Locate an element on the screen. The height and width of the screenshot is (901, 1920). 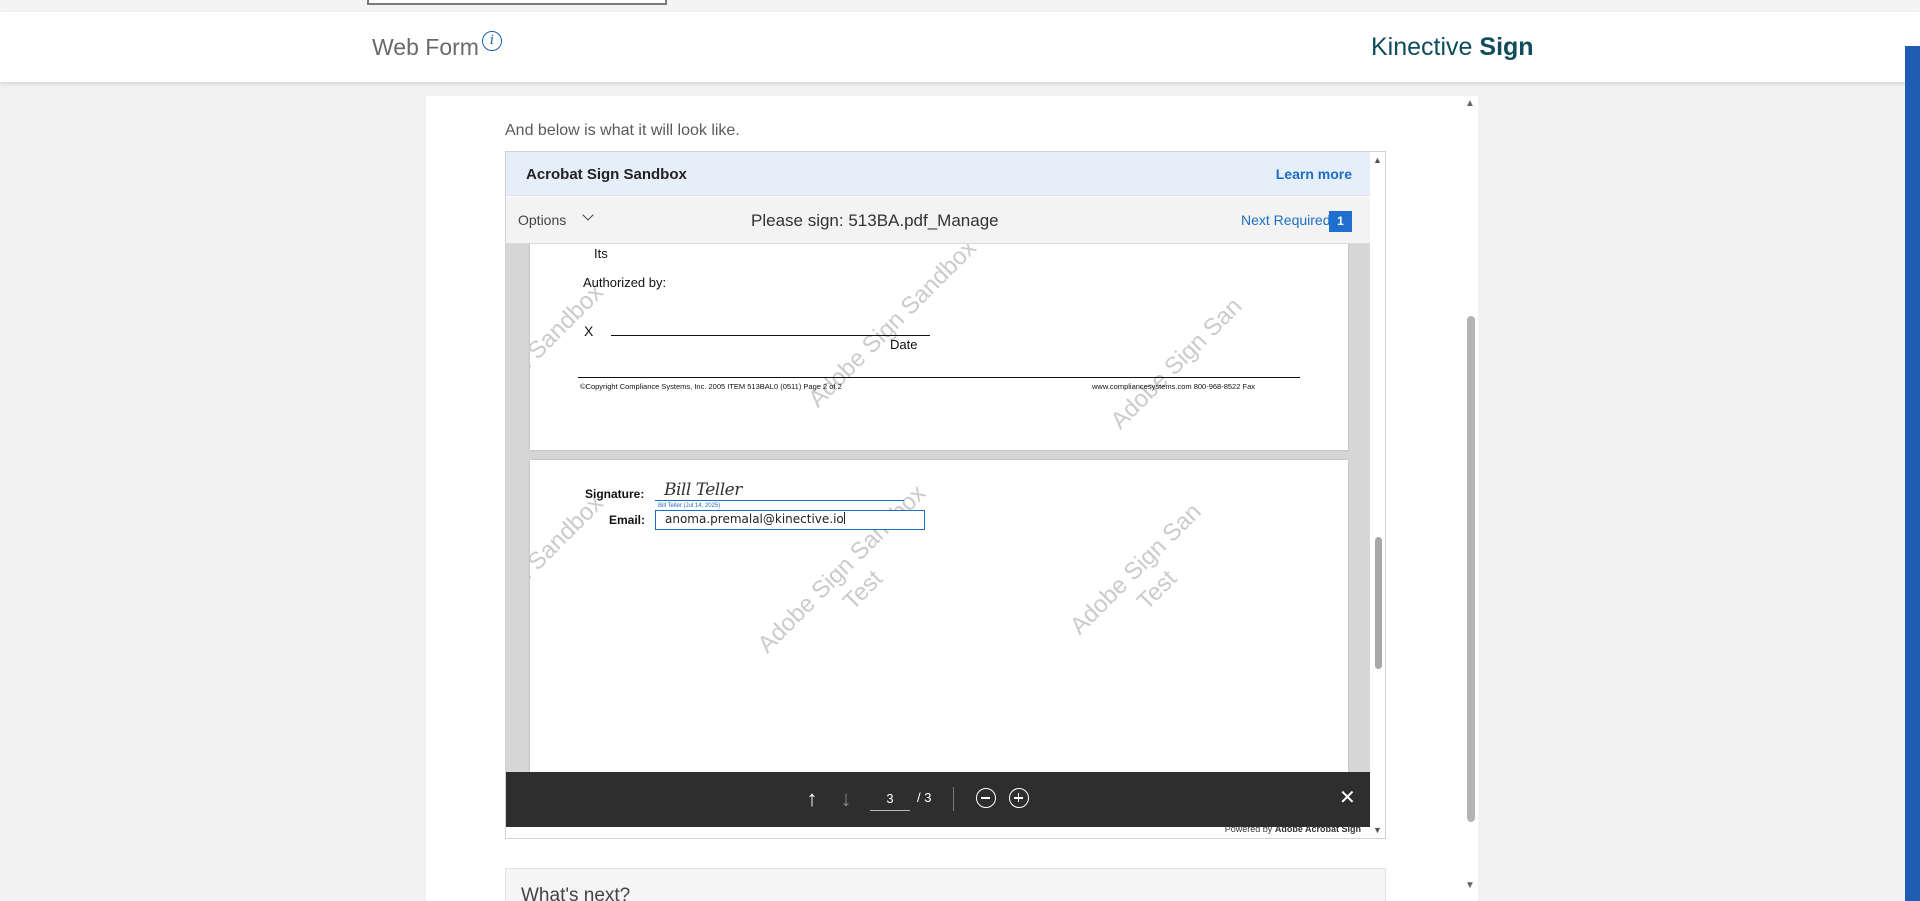
page-total: / 3 is located at coordinates (924, 797).